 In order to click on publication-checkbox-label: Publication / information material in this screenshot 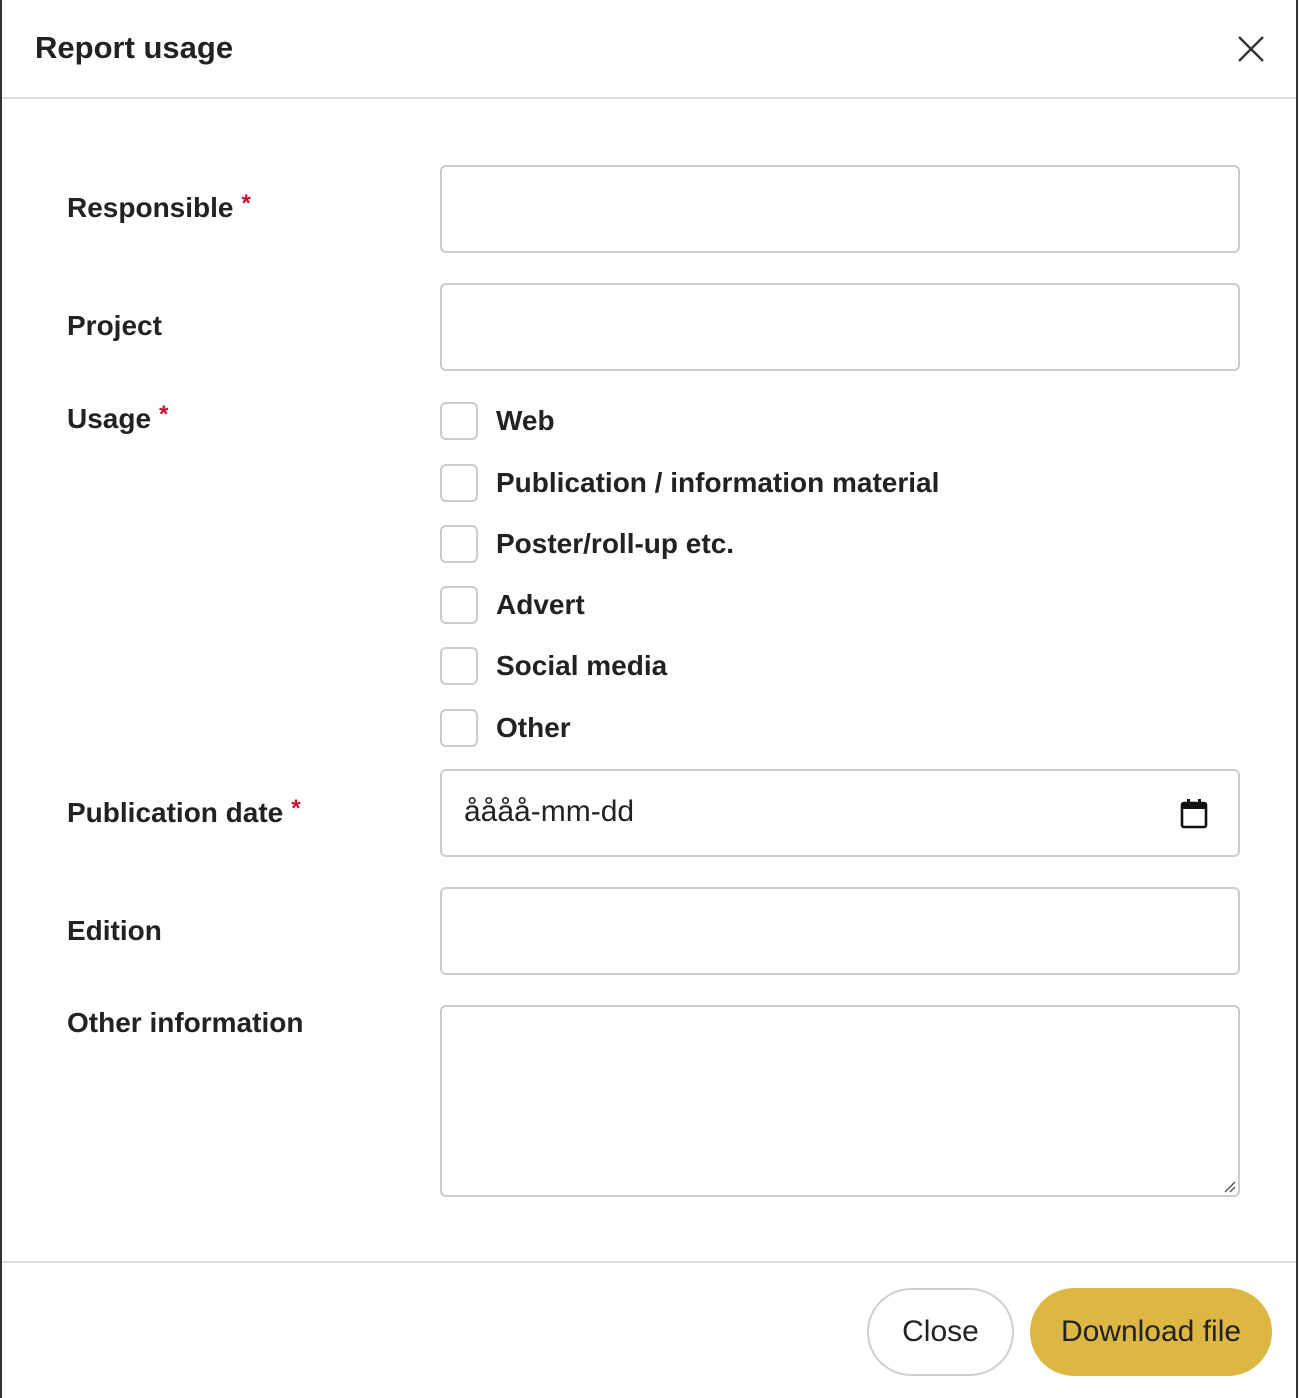, I will do `click(717, 483)`.